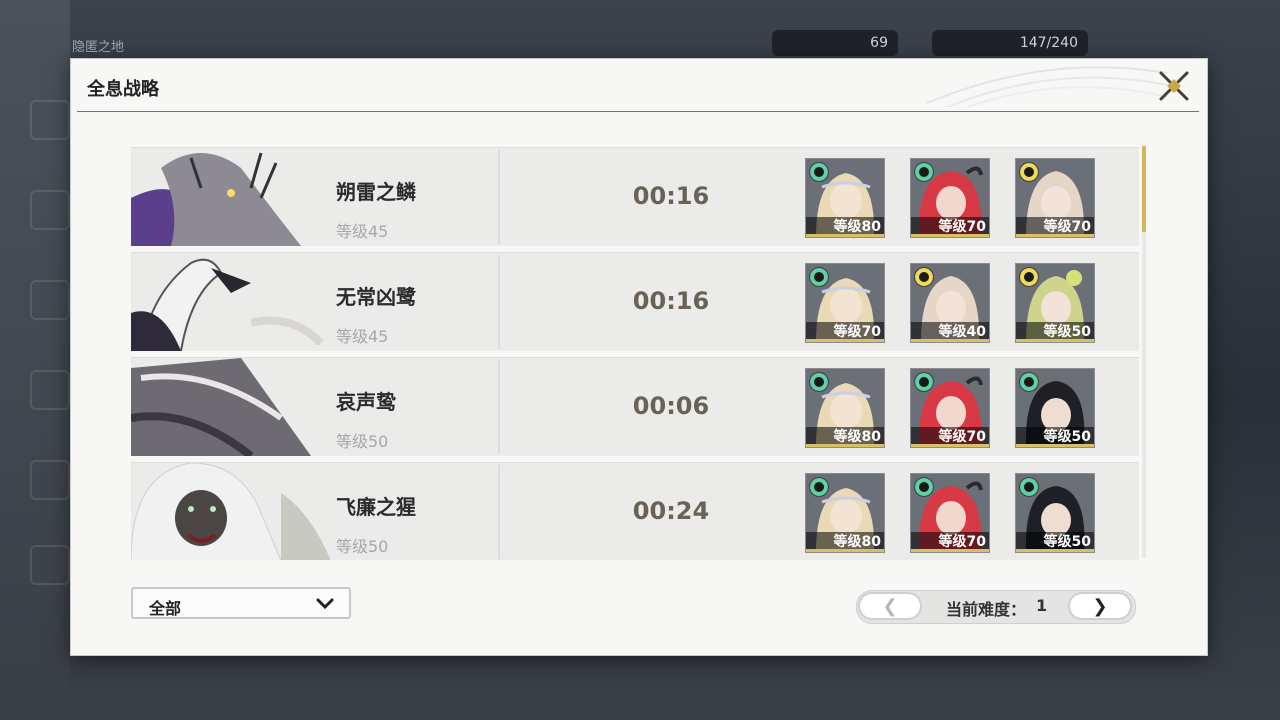 This screenshot has height=720, width=1280. What do you see at coordinates (671, 406) in the screenshot?
I see `clear-time: 00:06` at bounding box center [671, 406].